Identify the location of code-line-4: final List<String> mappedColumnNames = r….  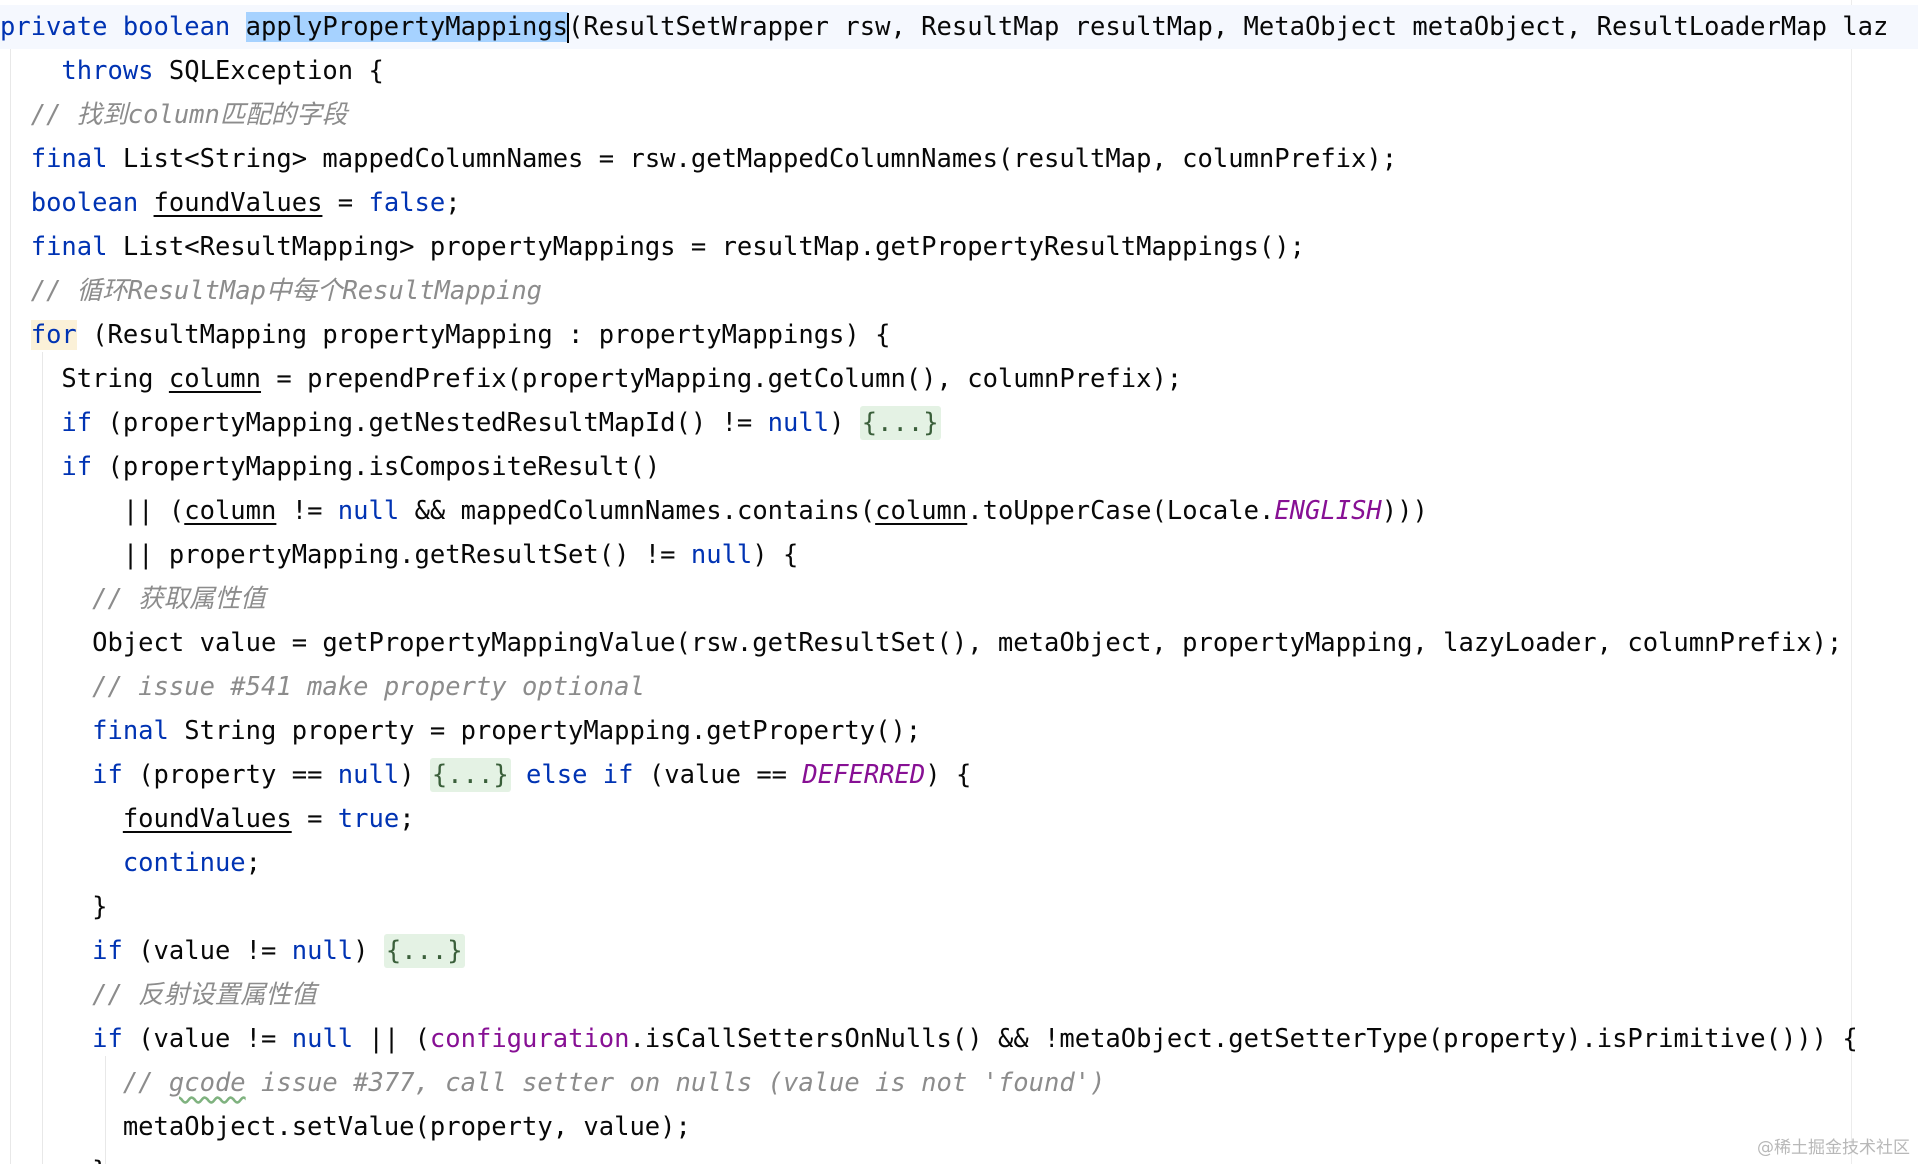
(959, 159).